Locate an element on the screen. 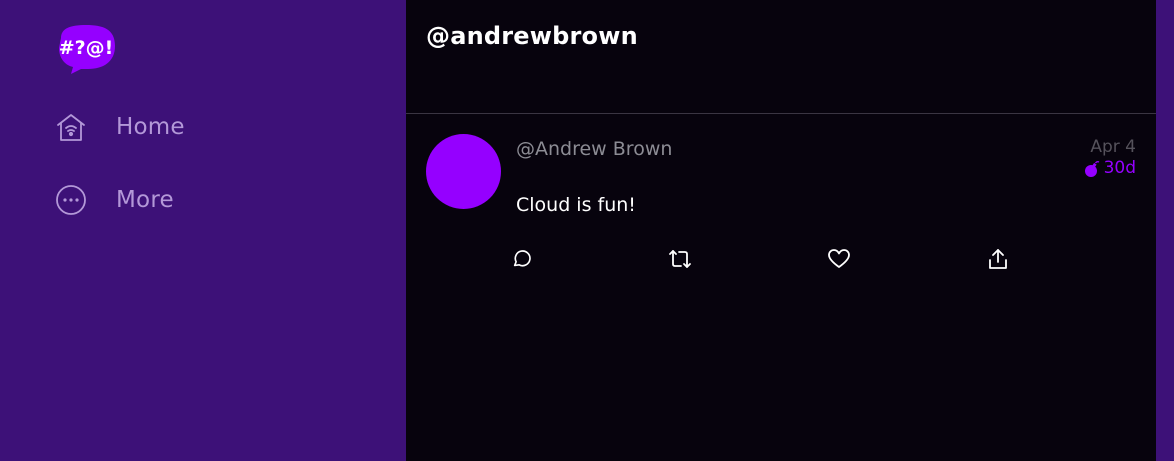 This screenshot has width=1174, height=461. like-button is located at coordinates (839, 259).